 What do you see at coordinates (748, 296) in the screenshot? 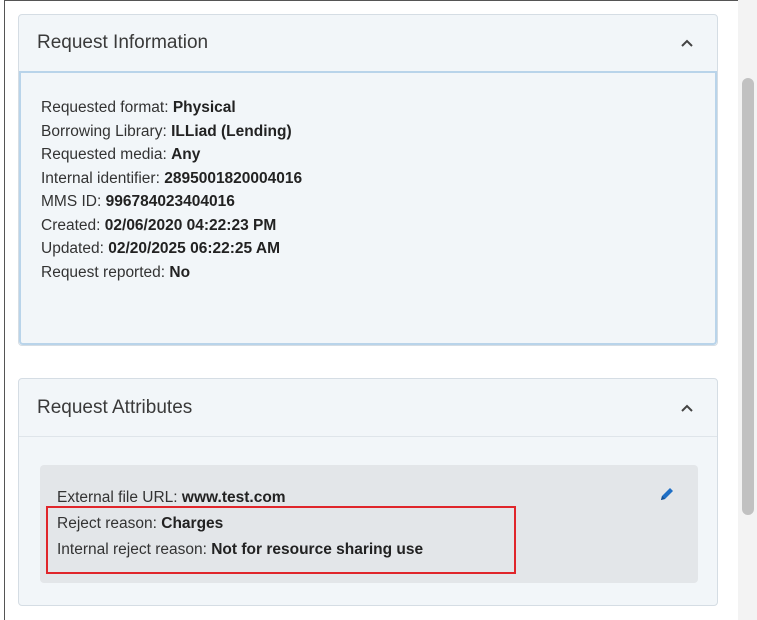
I see `scrollbar-thumb` at bounding box center [748, 296].